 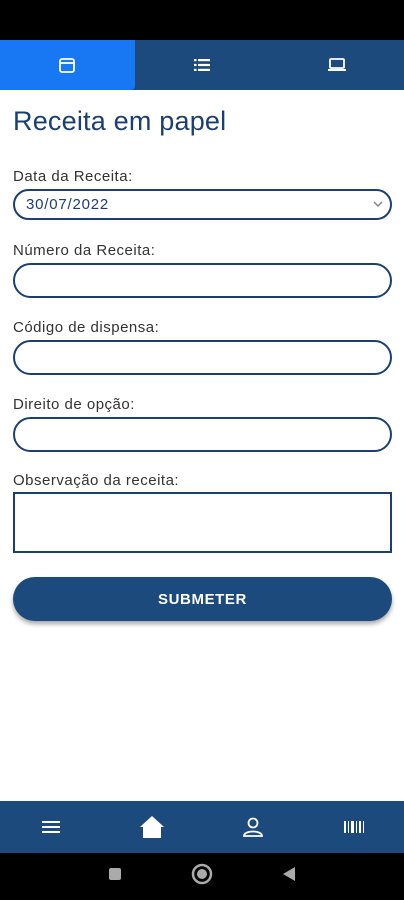 What do you see at coordinates (202, 599) in the screenshot?
I see `submit-button: SUBMETER` at bounding box center [202, 599].